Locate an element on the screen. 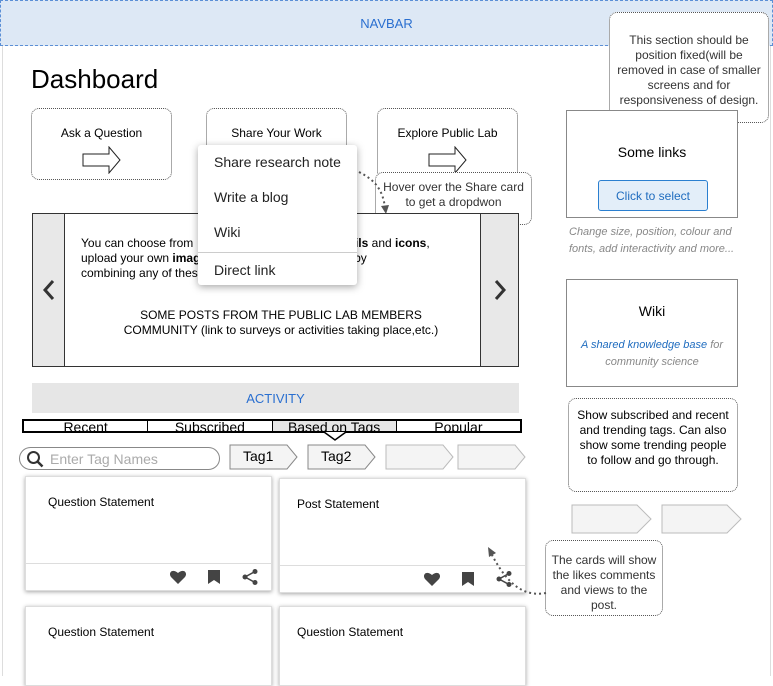  tag-chip-1: Tag1 is located at coordinates (264, 459).